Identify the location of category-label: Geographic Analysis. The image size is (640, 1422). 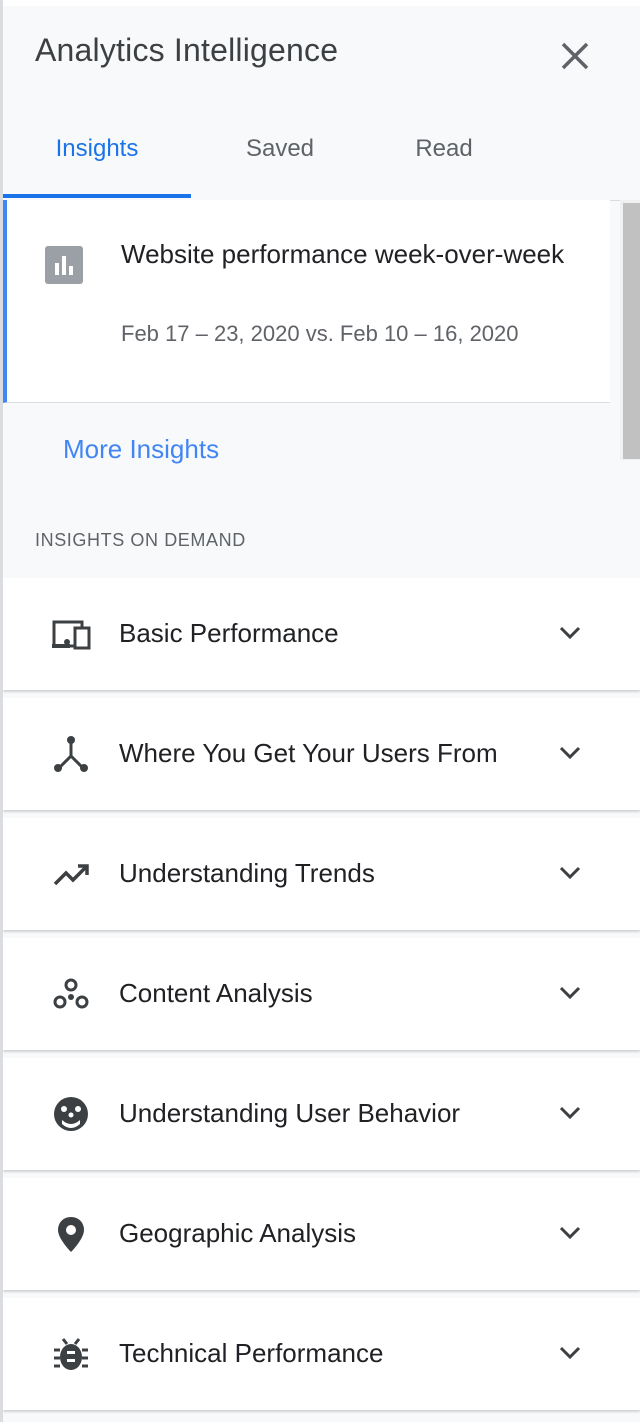
(238, 1233).